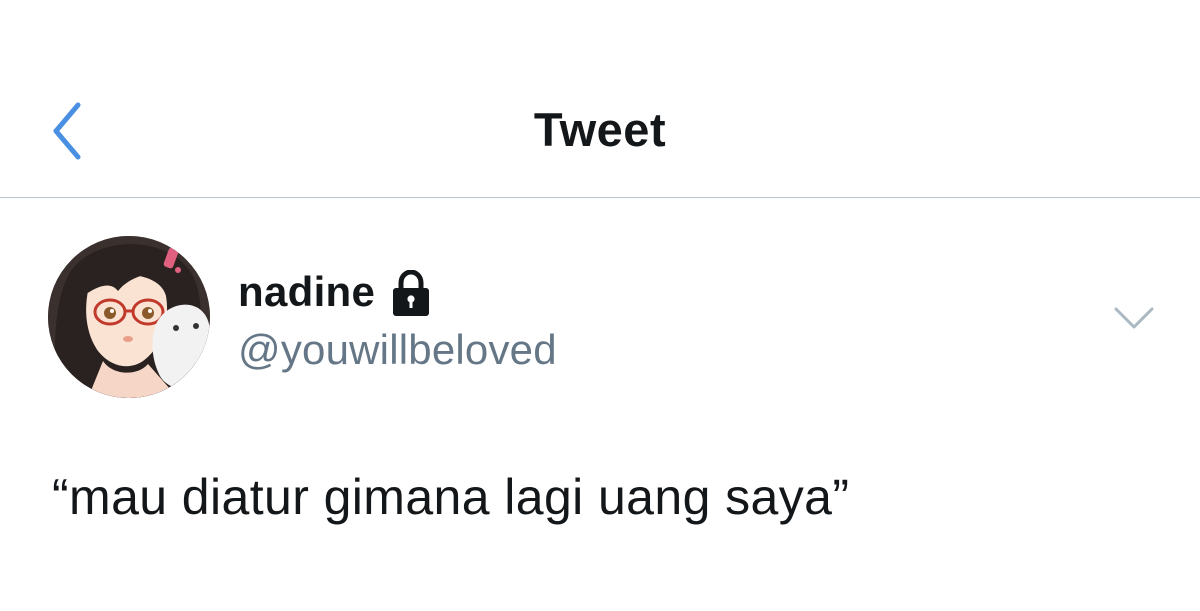 This screenshot has height=611, width=1200. I want to click on display-name: nadine, so click(306, 292).